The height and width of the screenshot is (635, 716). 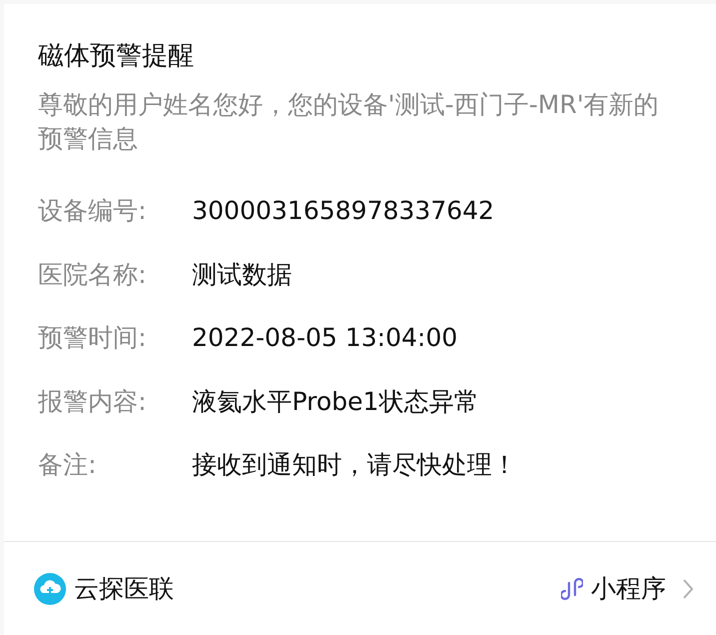 I want to click on field-label: 医院名称:, so click(x=93, y=274).